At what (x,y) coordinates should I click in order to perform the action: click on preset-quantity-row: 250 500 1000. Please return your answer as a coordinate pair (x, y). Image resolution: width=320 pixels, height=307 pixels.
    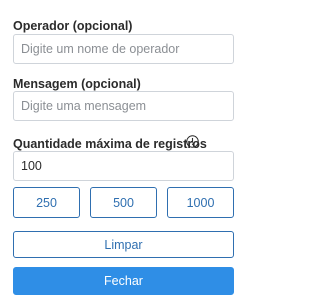
    Looking at the image, I should click on (123, 202).